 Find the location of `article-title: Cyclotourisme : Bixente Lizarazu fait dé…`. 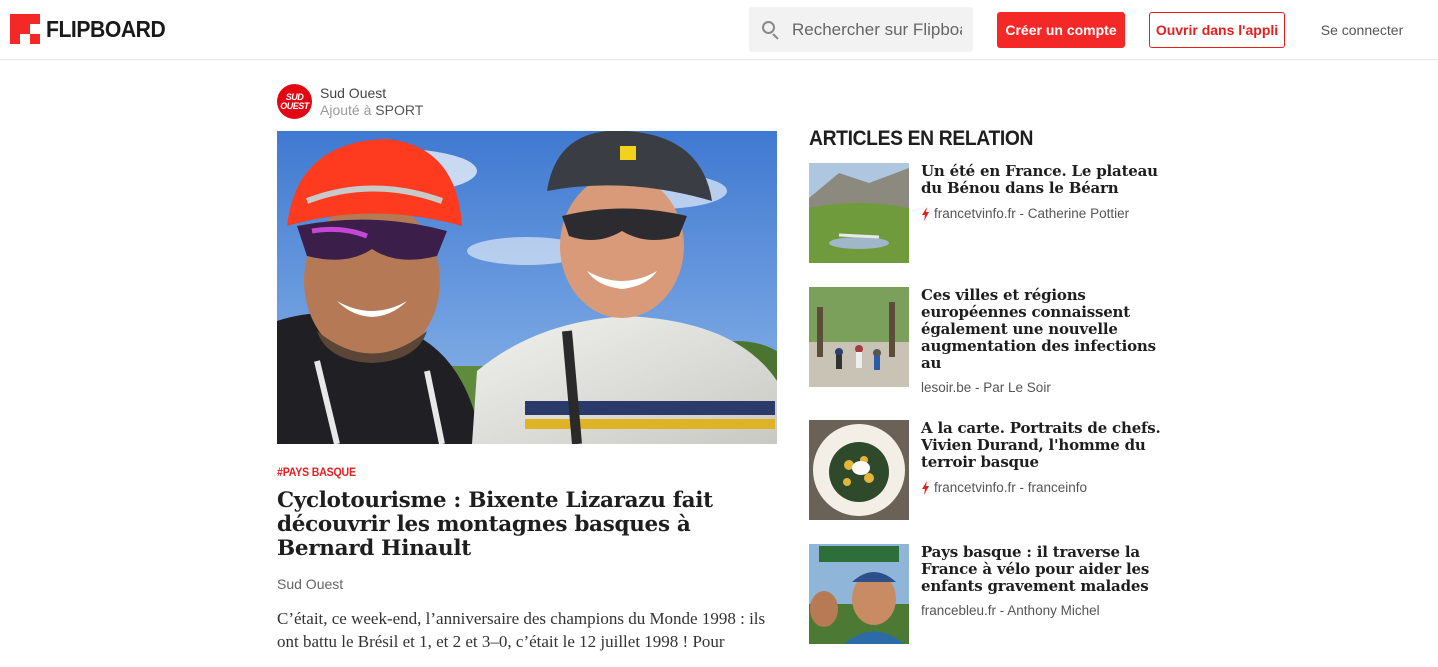

article-title: Cyclotourisme : Bixente Lizarazu fait dé… is located at coordinates (527, 525).